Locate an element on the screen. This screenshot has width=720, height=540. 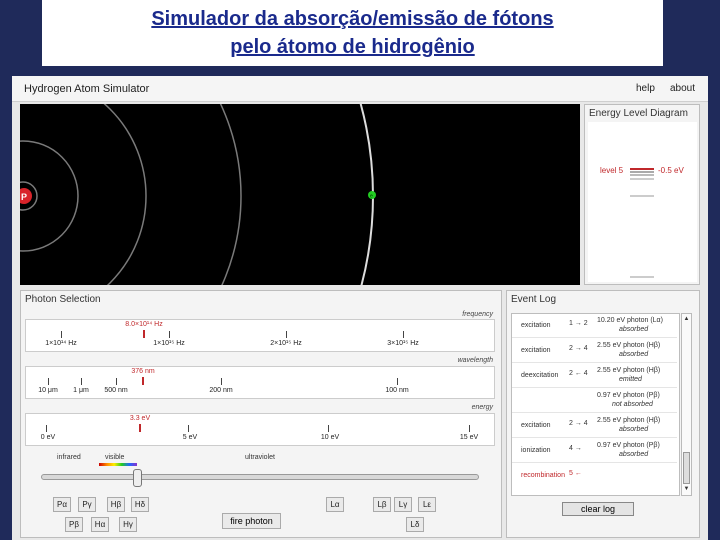
infrared-label: infrared is located at coordinates (69, 457).